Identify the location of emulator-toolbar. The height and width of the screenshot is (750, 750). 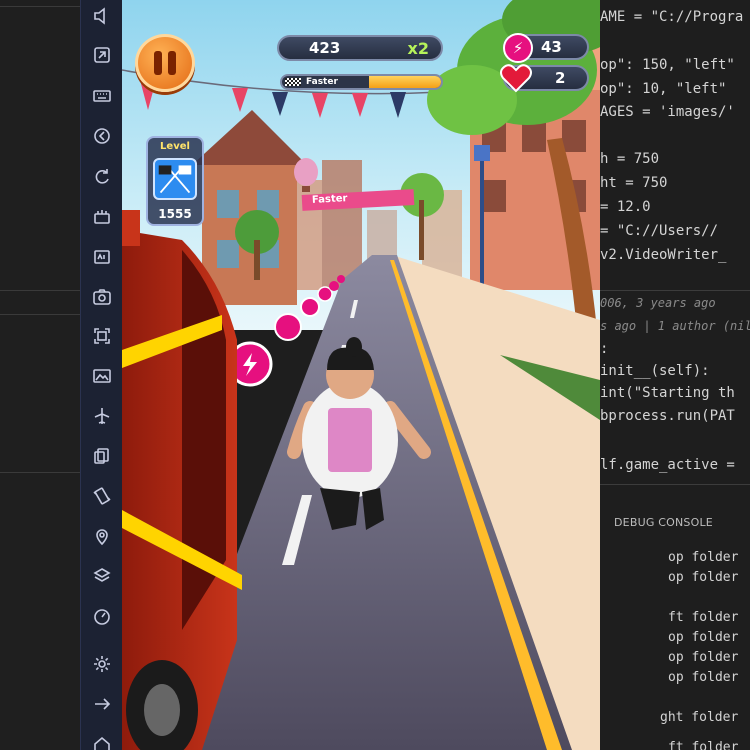
(101, 375).